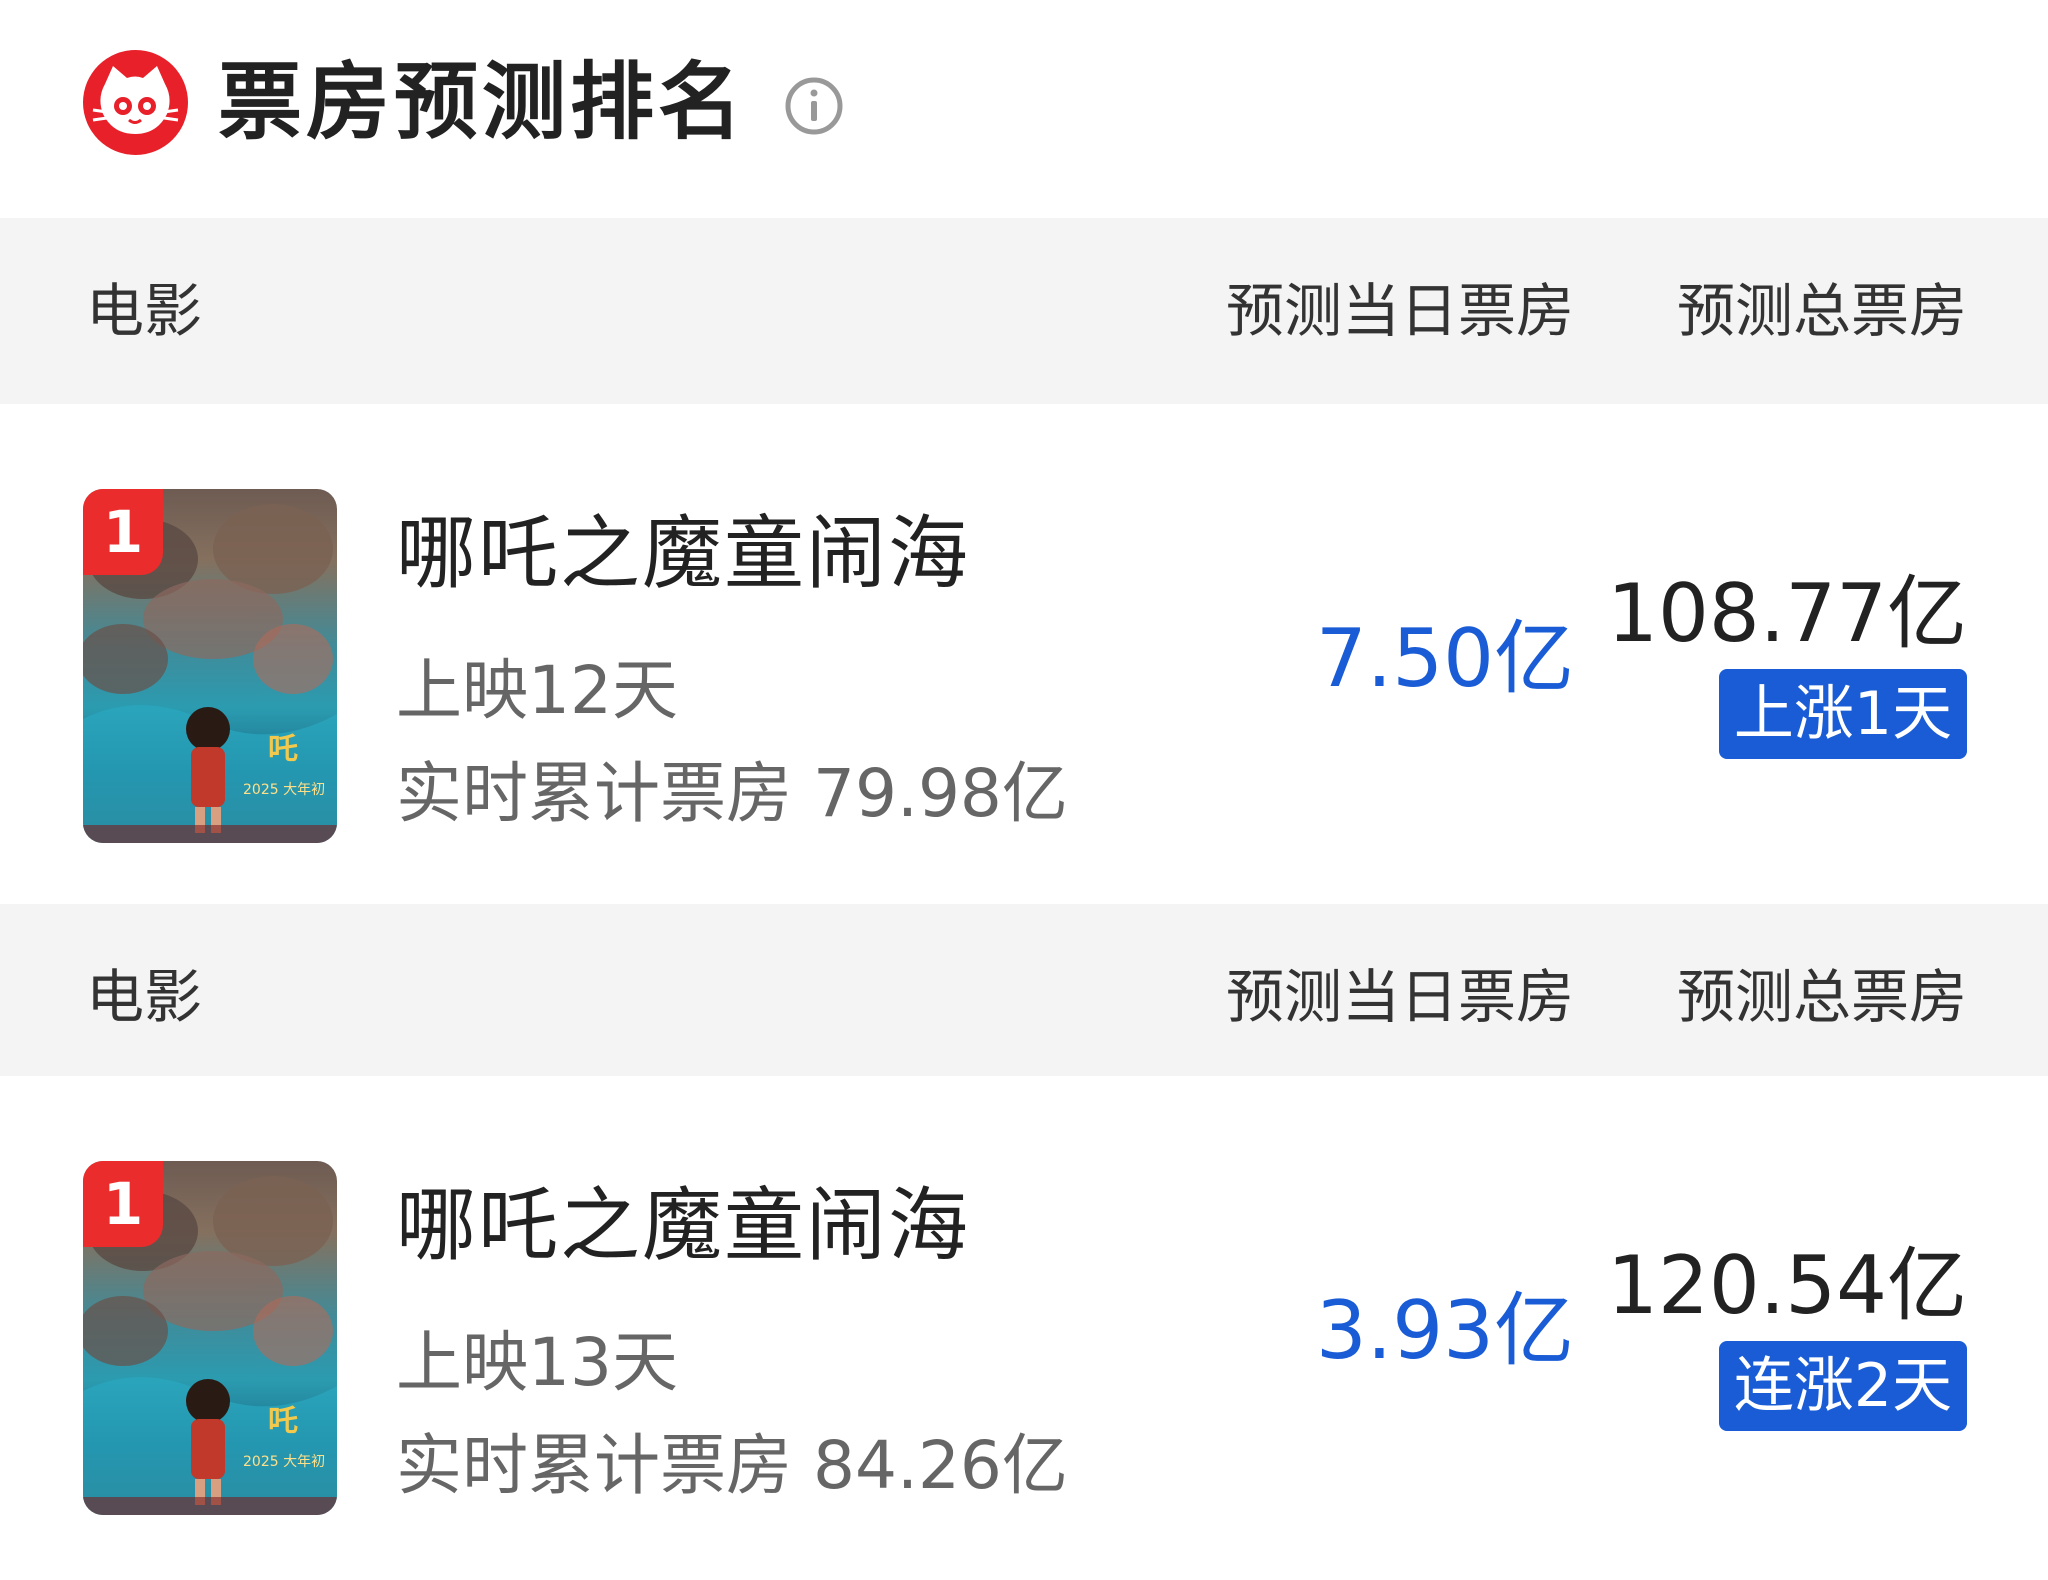  What do you see at coordinates (482, 102) in the screenshot?
I see `page-title: 票房预测排名` at bounding box center [482, 102].